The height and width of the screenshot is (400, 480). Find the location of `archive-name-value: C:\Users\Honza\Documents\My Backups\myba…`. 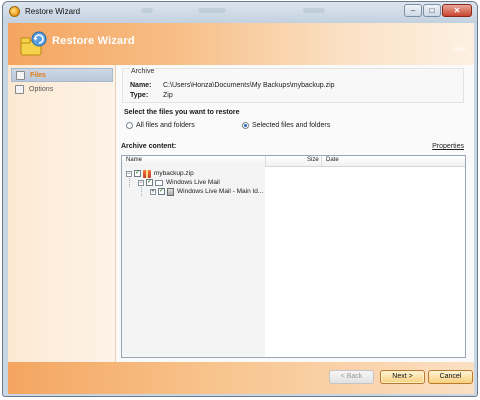

archive-name-value: C:\Users\Honza\Documents\My Backups\myba… is located at coordinates (249, 85).